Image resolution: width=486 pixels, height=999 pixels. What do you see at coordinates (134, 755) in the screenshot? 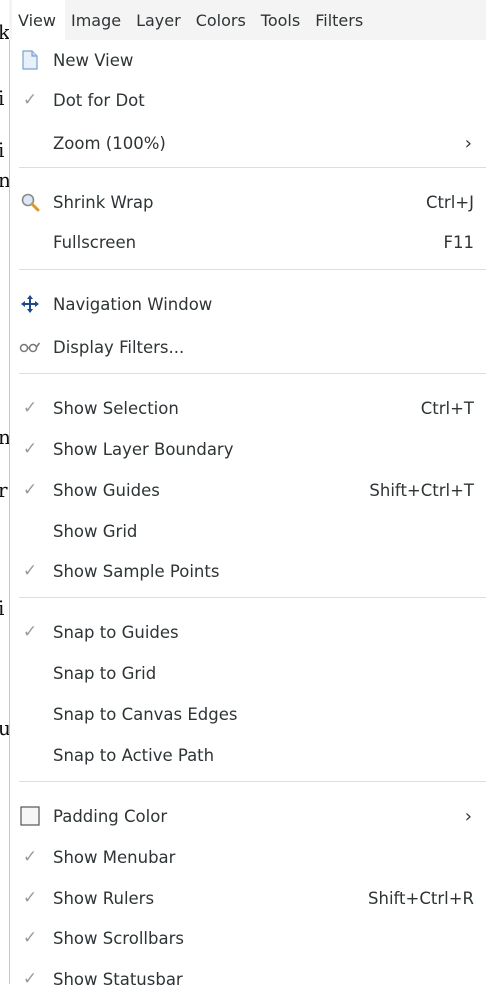
I see `menu-item-label: Snap to Active Path` at bounding box center [134, 755].